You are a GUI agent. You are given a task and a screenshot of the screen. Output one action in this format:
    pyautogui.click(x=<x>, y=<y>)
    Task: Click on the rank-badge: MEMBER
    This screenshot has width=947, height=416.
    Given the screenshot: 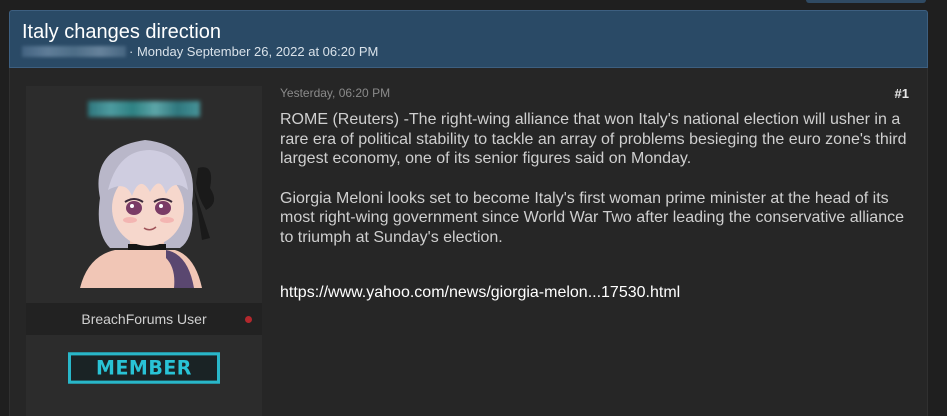 What is the action you would take?
    pyautogui.click(x=144, y=368)
    